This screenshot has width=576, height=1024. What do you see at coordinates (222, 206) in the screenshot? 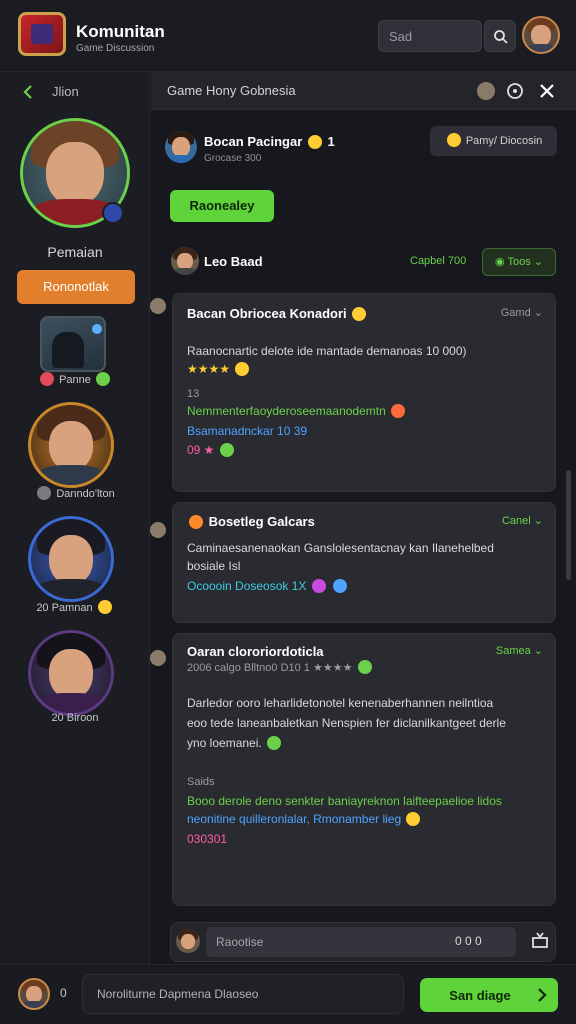
I see `green-action-button: Raonealey` at bounding box center [222, 206].